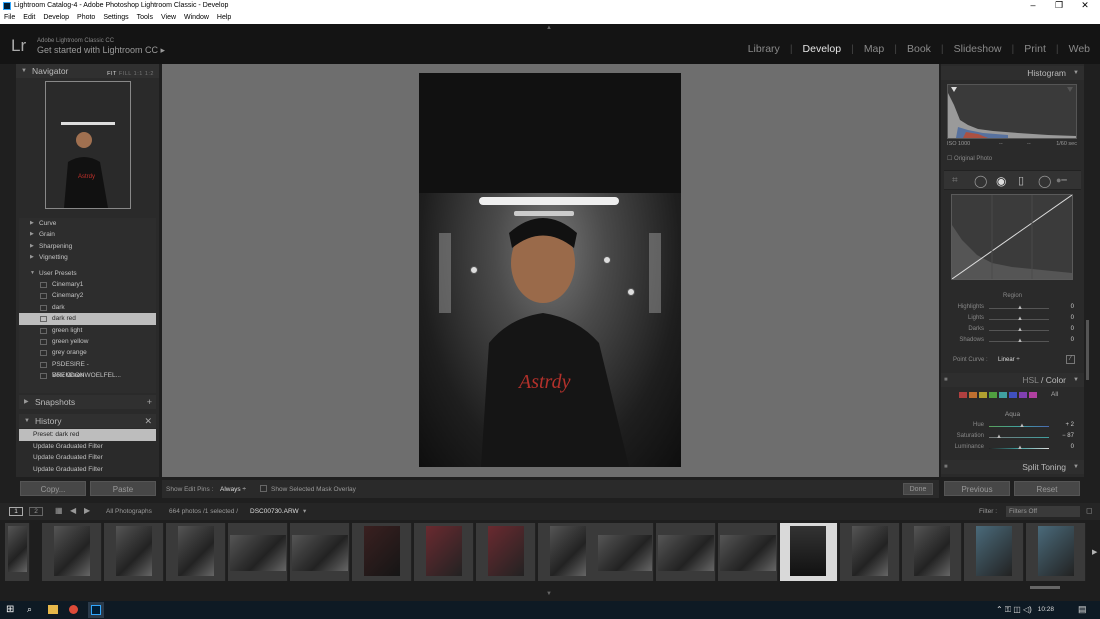 The width and height of the screenshot is (1100, 619). Describe the element at coordinates (977, 488) in the screenshot. I see `previous-button: Previous` at that location.